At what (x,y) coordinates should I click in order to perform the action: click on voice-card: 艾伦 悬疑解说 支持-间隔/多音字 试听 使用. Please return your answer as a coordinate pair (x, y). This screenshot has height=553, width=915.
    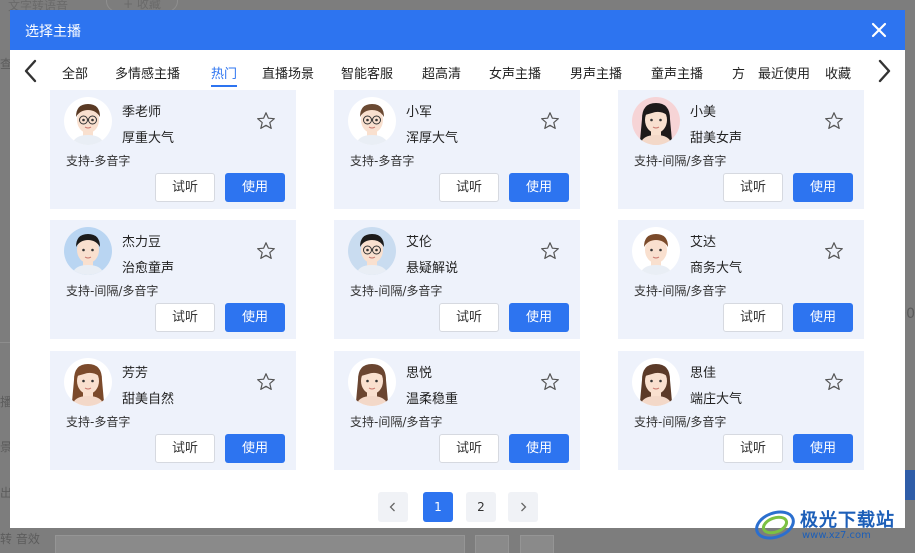
    Looking at the image, I should click on (457, 279).